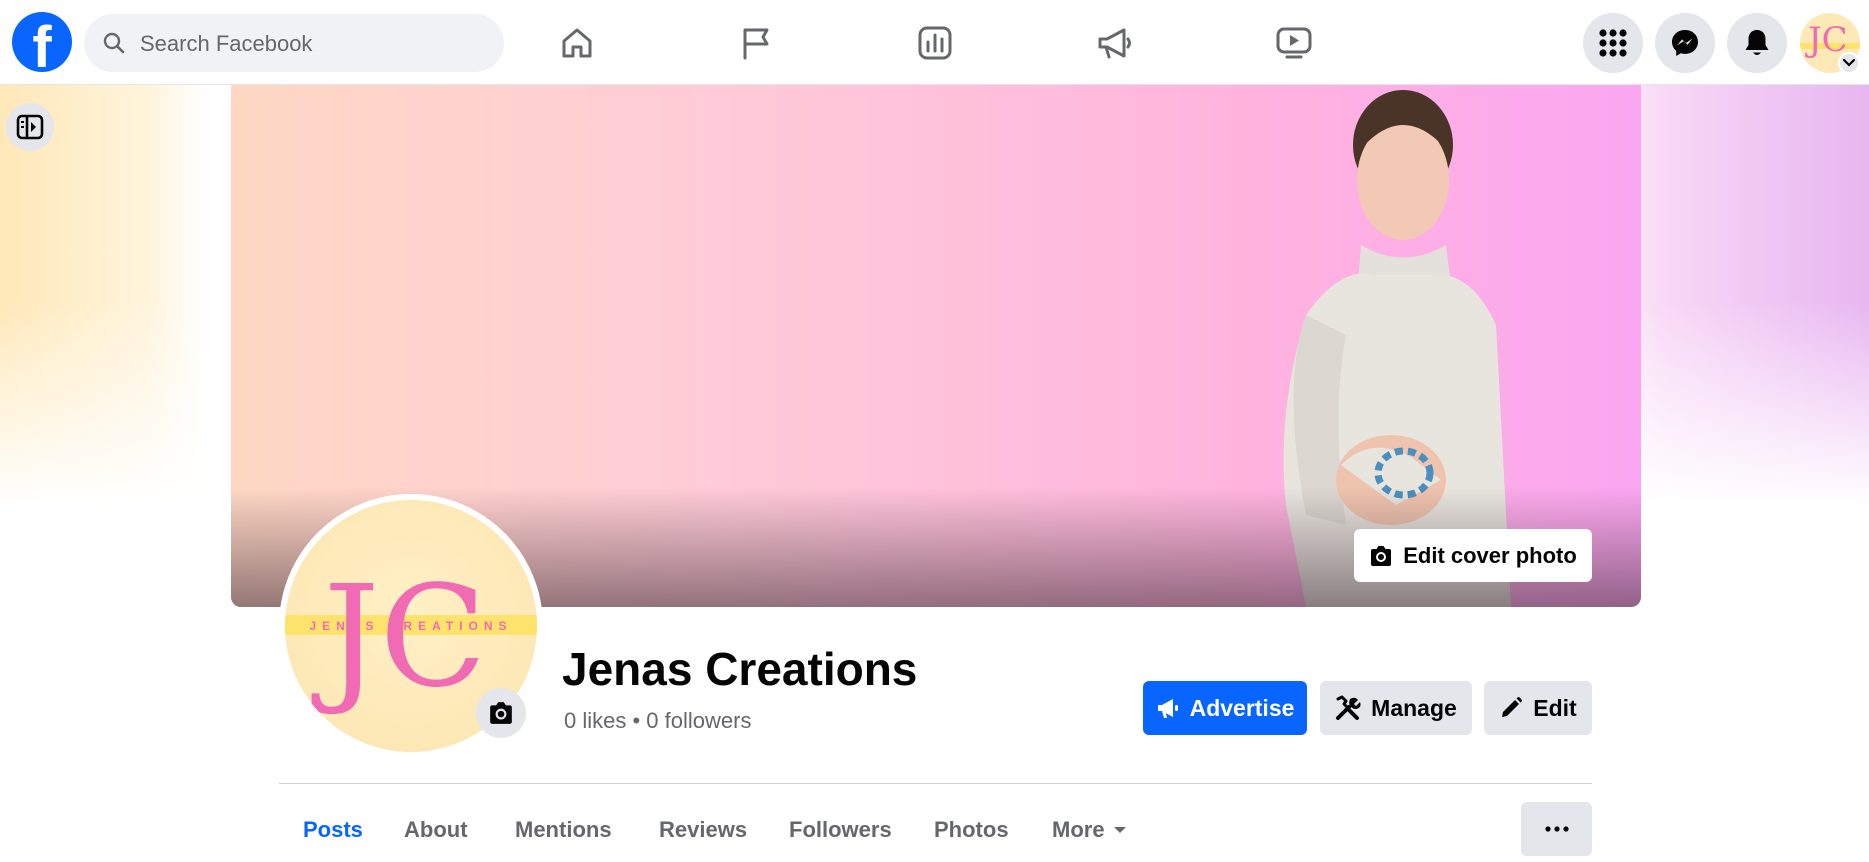  Describe the element at coordinates (577, 43) in the screenshot. I see `home-icon` at that location.